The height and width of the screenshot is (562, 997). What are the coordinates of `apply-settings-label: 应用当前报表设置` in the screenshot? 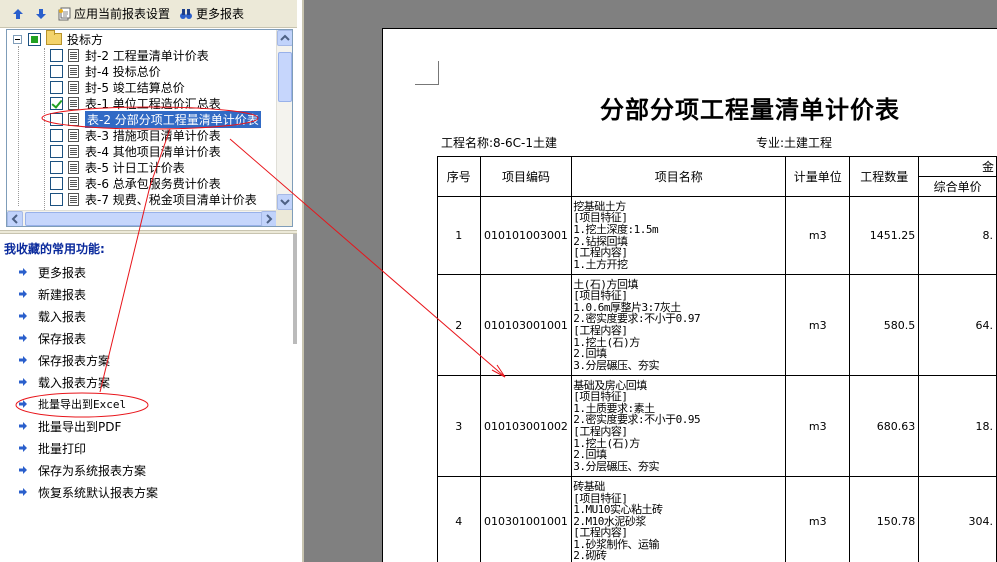 It's located at (122, 14).